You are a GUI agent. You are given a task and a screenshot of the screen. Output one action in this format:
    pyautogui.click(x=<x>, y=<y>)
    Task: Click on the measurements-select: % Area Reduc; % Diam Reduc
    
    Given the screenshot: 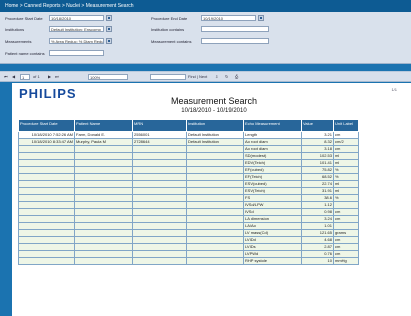 What is the action you would take?
    pyautogui.click(x=76, y=41)
    